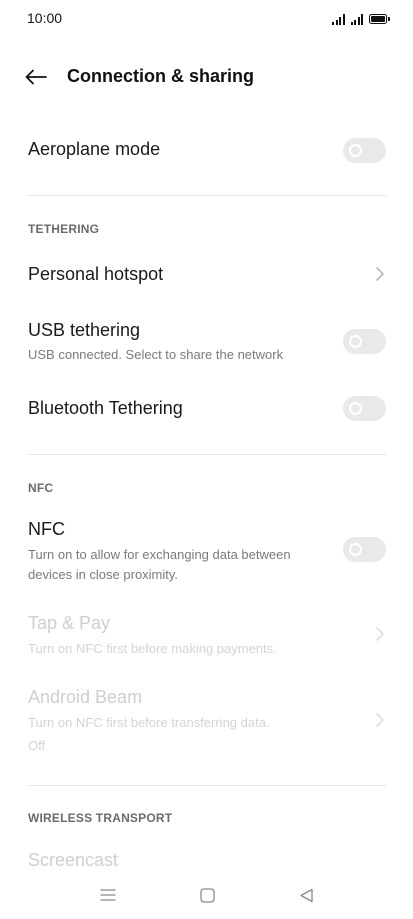  I want to click on usb-tethering-label: USB tethering, so click(84, 330).